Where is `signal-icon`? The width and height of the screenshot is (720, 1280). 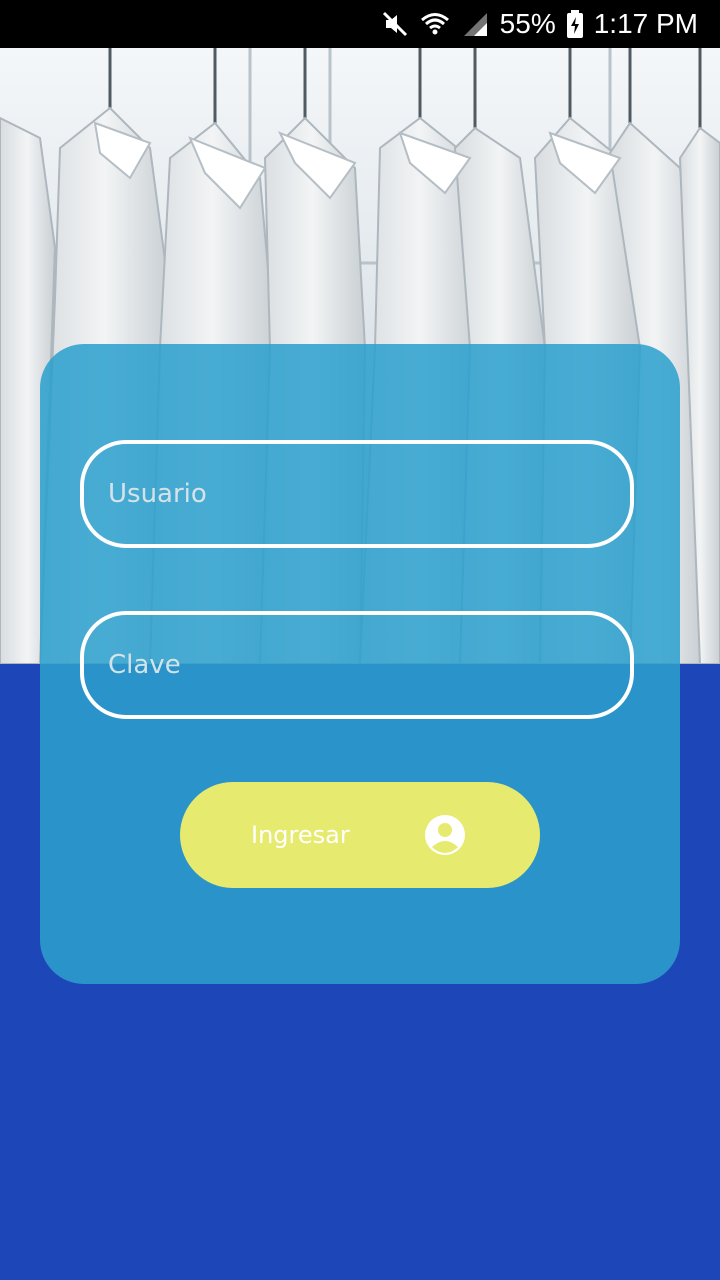
signal-icon is located at coordinates (475, 24).